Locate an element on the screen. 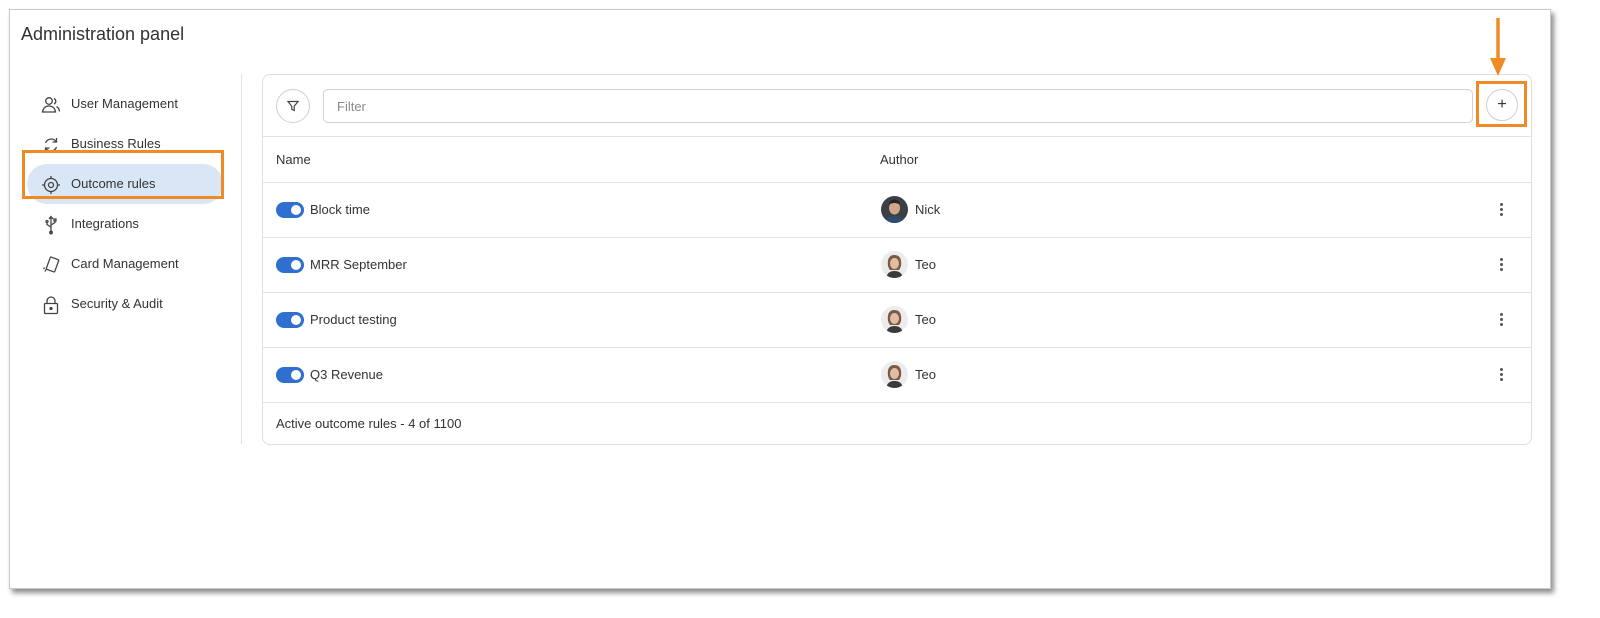  column-header-author: Author is located at coordinates (899, 159).